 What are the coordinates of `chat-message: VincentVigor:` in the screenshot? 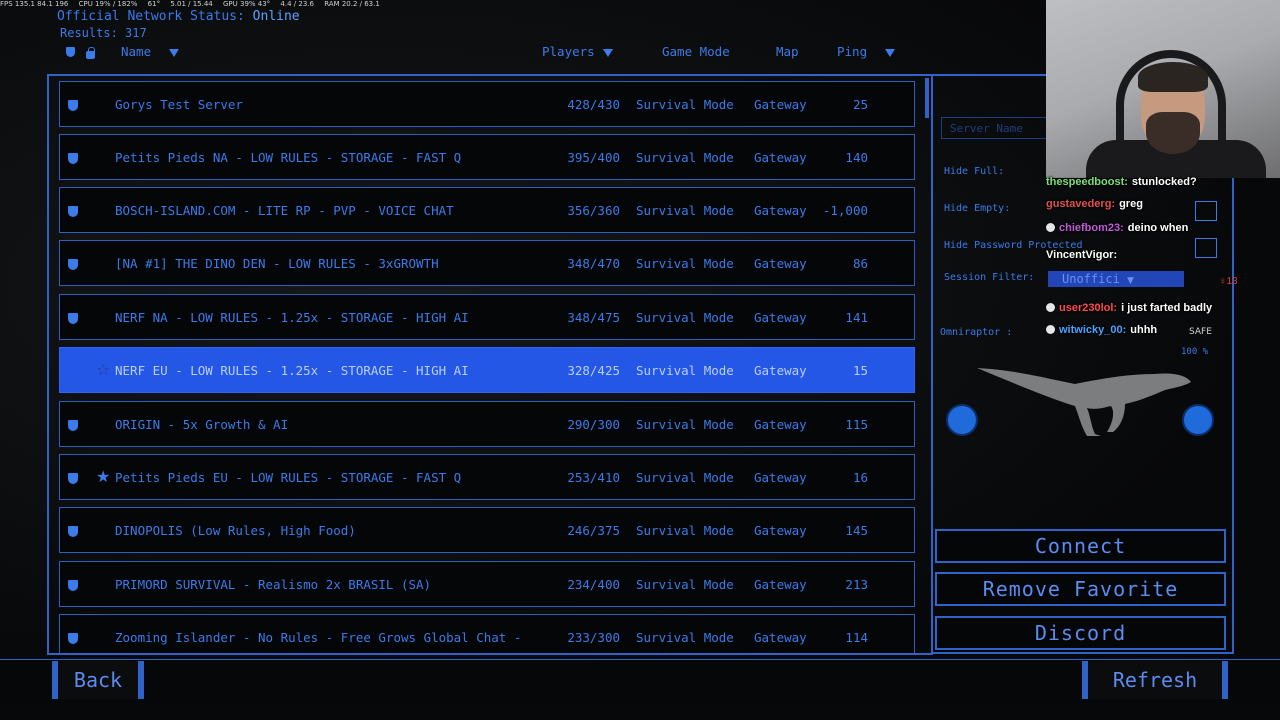 It's located at (1083, 255).